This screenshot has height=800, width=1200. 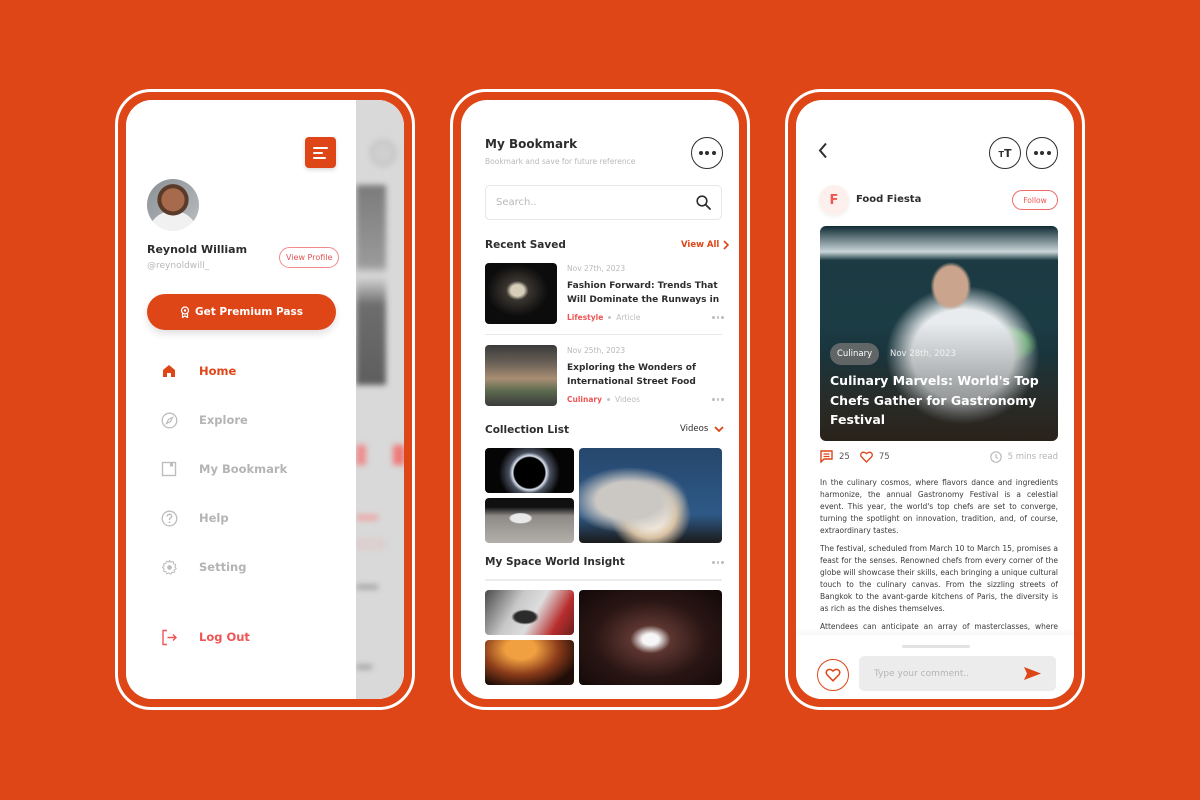 I want to click on article-meta: Lifestyle Article, so click(x=603, y=317).